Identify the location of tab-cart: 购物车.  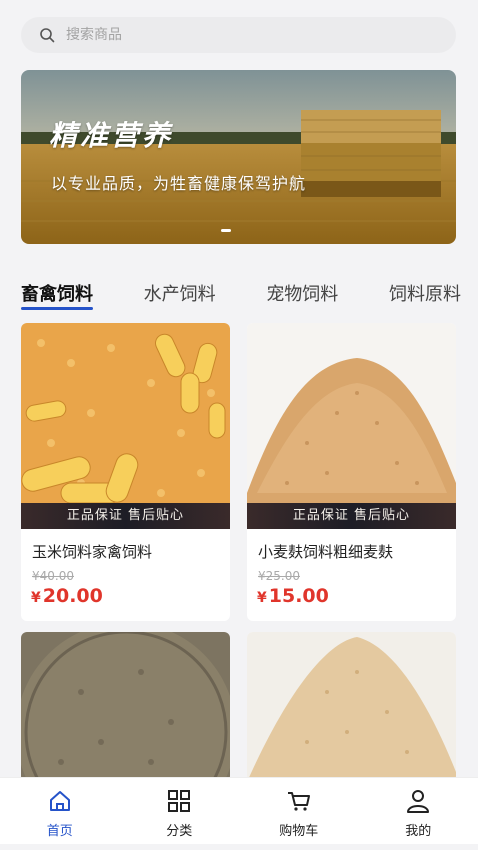
(299, 811).